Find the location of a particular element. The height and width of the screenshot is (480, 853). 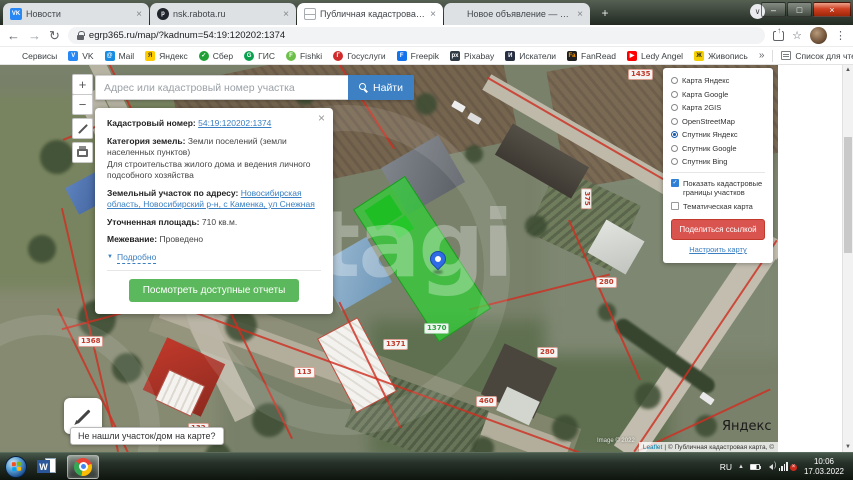

tab-title: Публичная кадастровая карта is located at coordinates (373, 14).